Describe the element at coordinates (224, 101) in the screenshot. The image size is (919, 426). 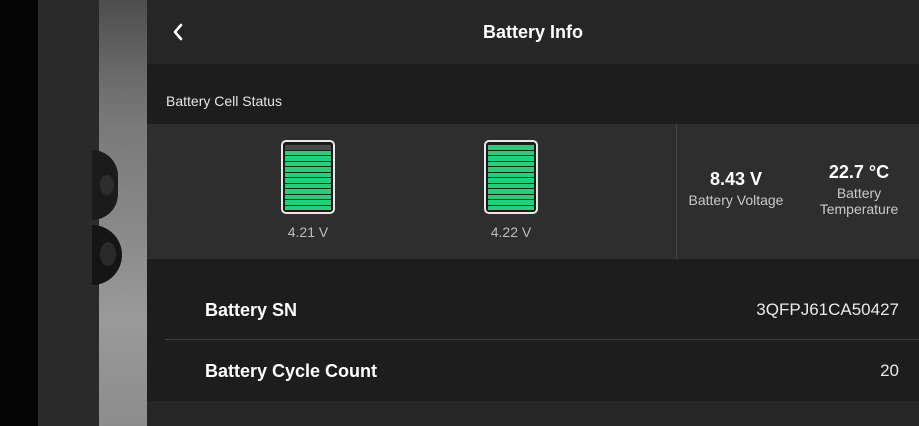
I see `section-title-cell-status: Battery Cell Status` at that location.